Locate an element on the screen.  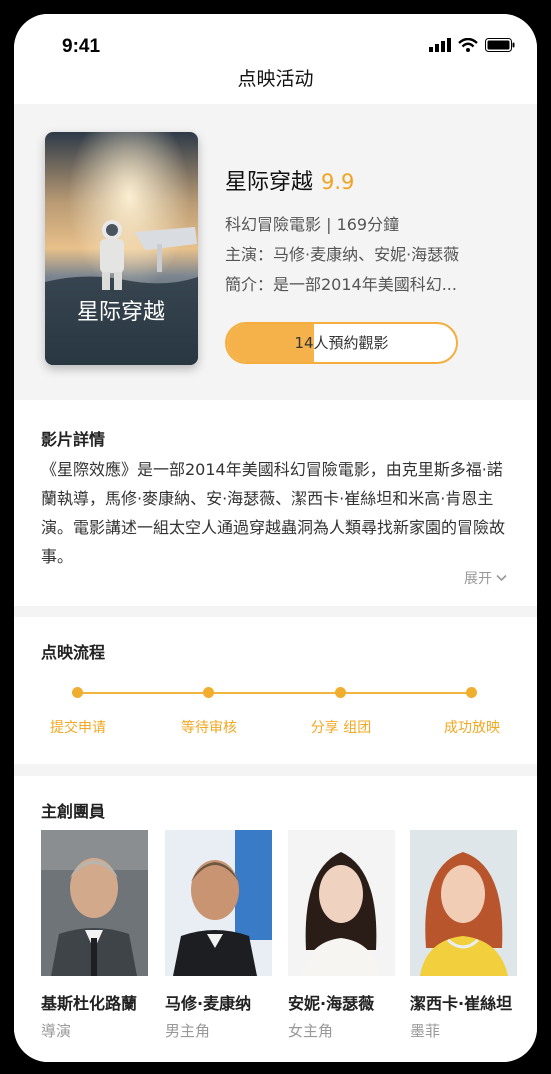
genre-runtime: 科幻冒險電影 | 169分鐘 is located at coordinates (312, 224).